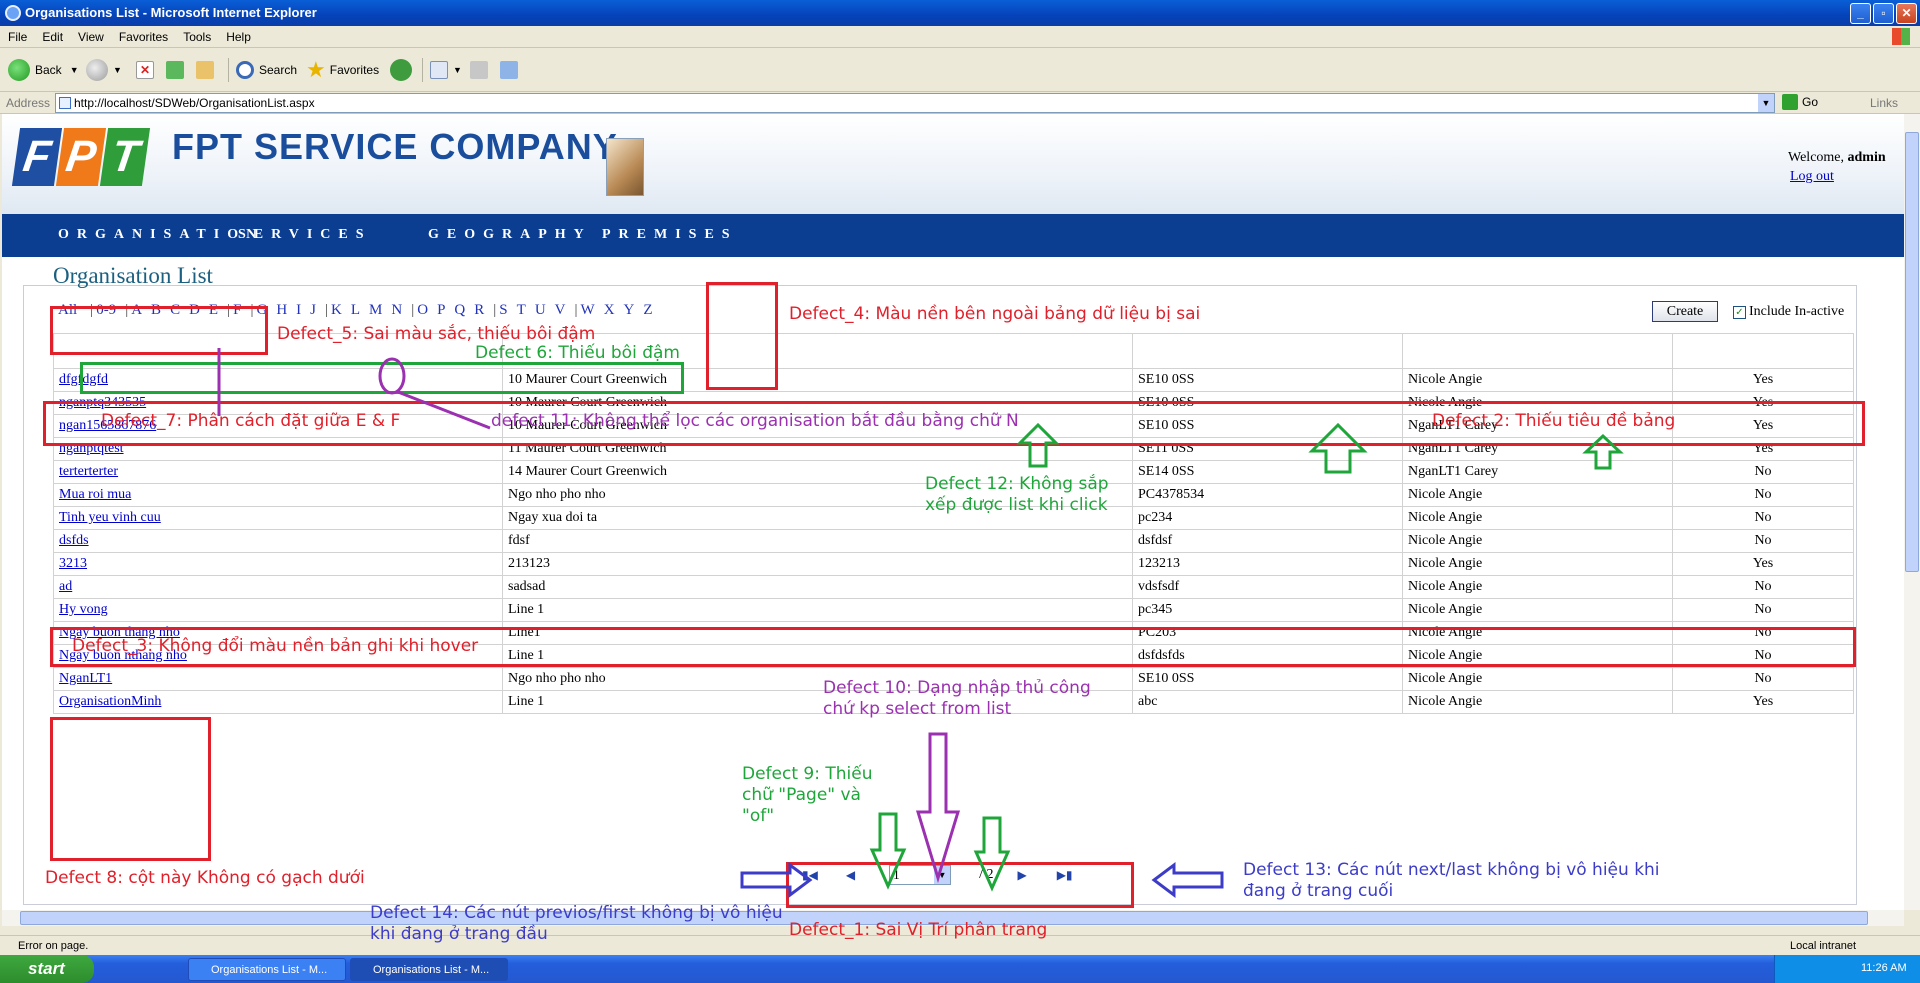 This screenshot has height=983, width=1920. Describe the element at coordinates (1267, 541) in the screenshot. I see `cell-postcode: dsfdsf` at that location.